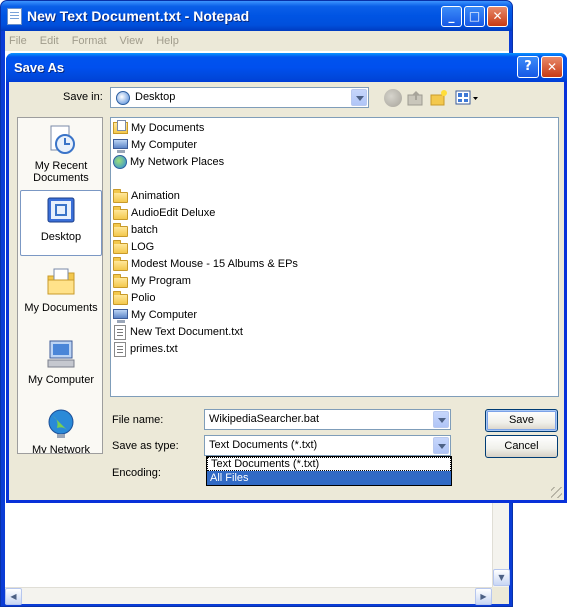 The height and width of the screenshot is (607, 567). I want to click on views-menu-icon, so click(467, 98).